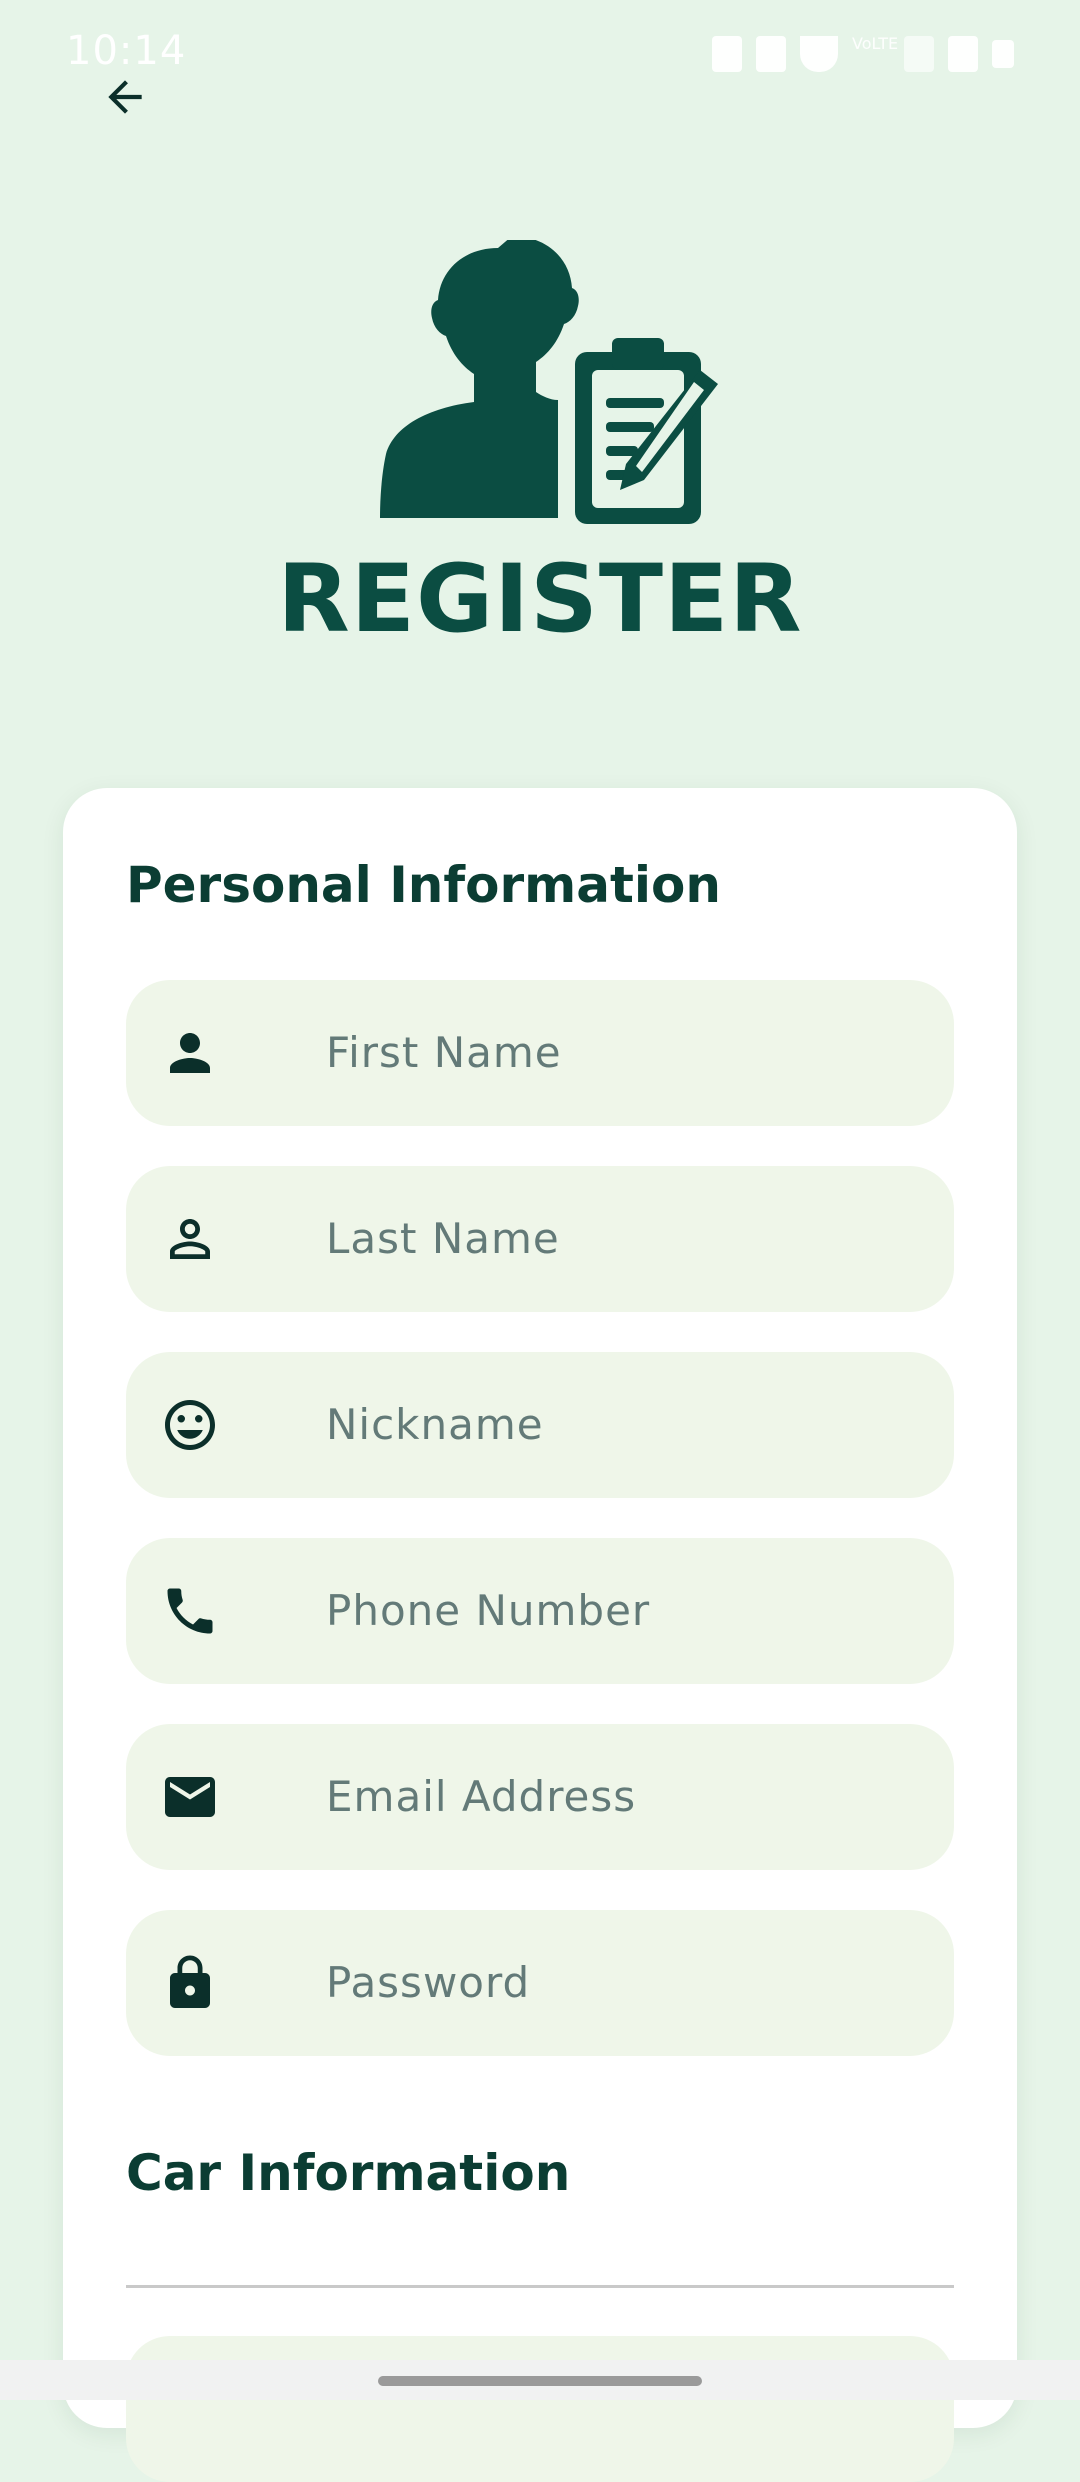  What do you see at coordinates (863, 54) in the screenshot?
I see `status-icons: VoLTE` at bounding box center [863, 54].